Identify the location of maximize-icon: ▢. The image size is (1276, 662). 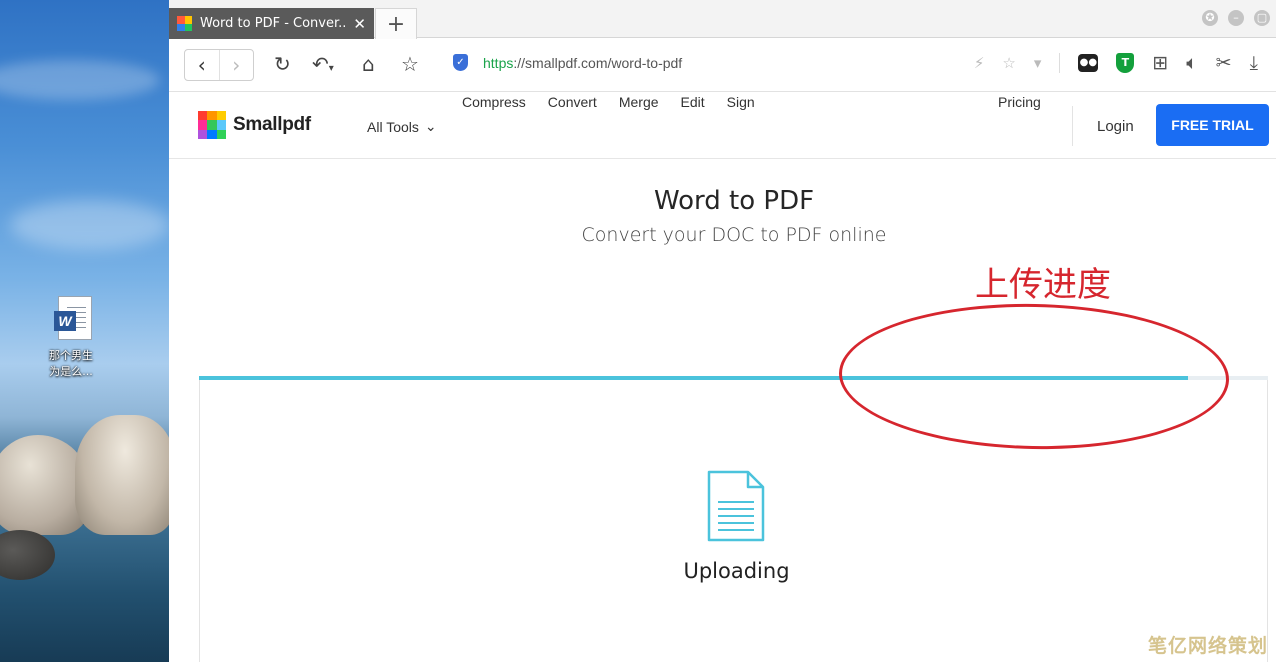
(1262, 18).